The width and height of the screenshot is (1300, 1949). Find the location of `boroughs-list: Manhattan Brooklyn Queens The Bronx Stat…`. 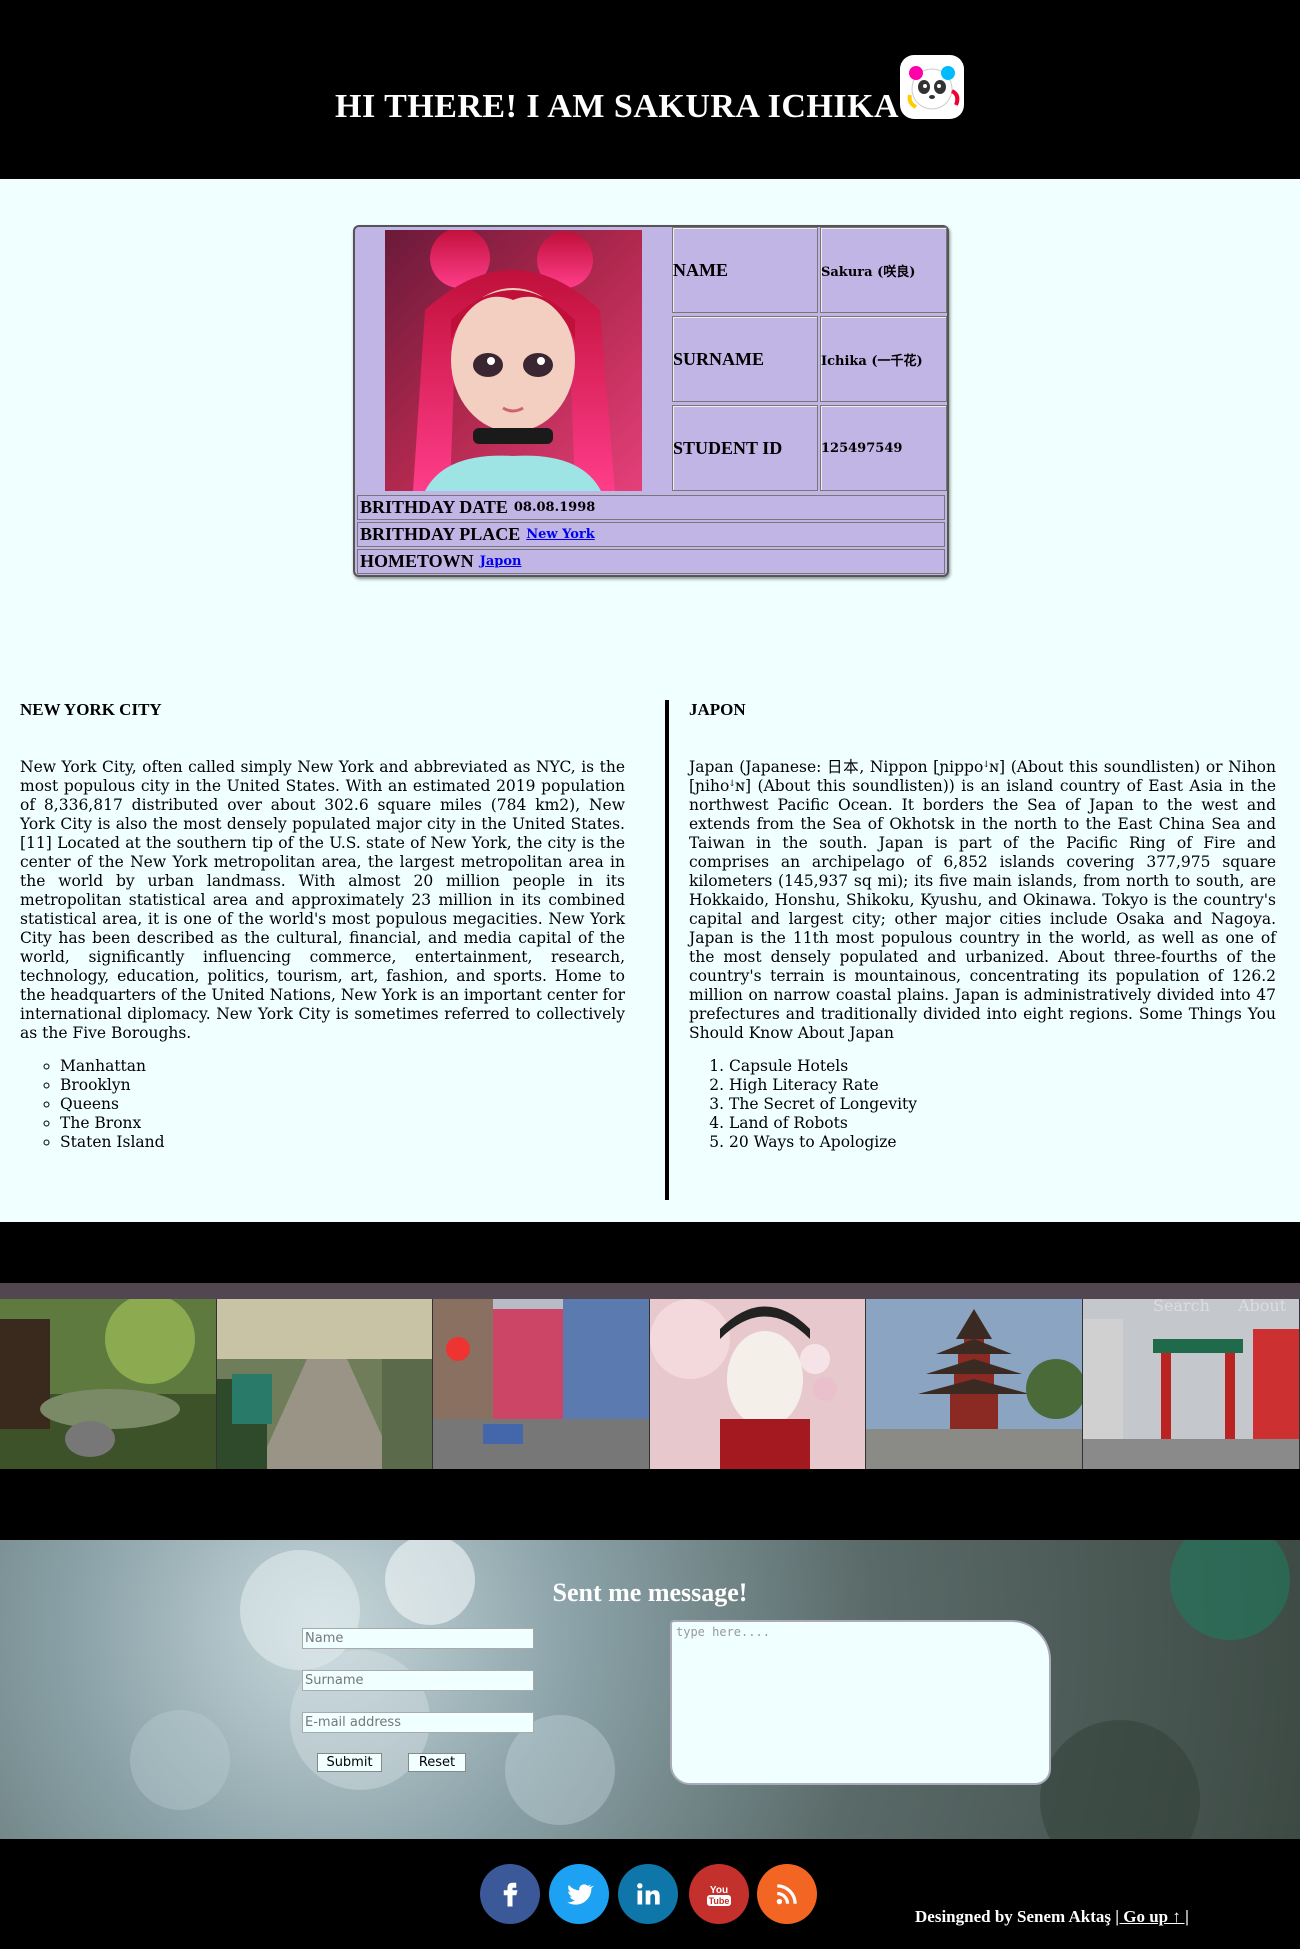

boroughs-list: Manhattan Brooklyn Queens The Bronx Stat… is located at coordinates (342, 1104).